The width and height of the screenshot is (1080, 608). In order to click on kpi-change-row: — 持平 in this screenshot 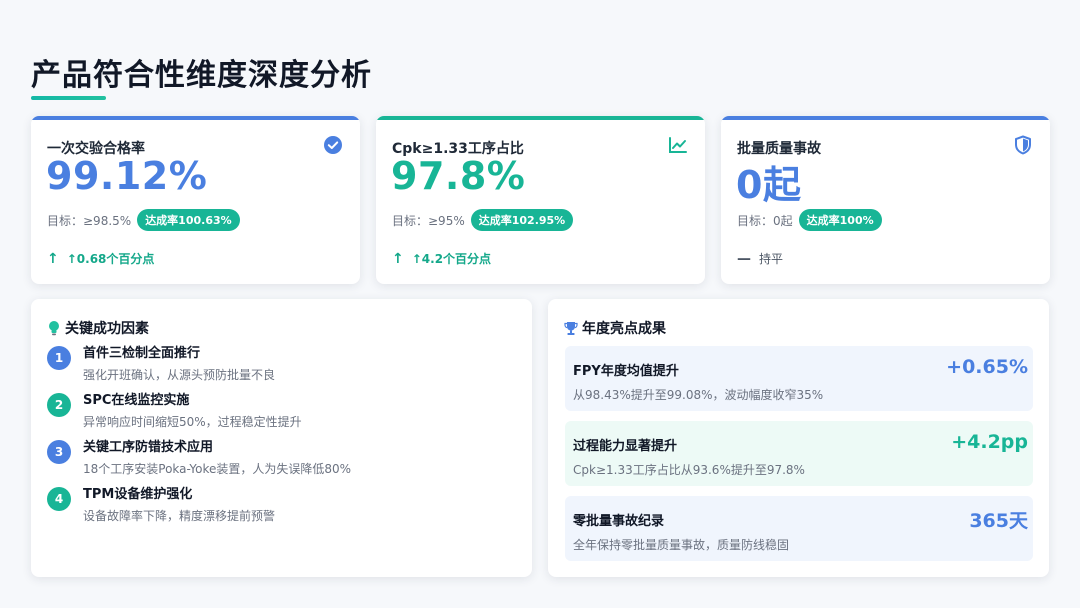, I will do `click(760, 258)`.